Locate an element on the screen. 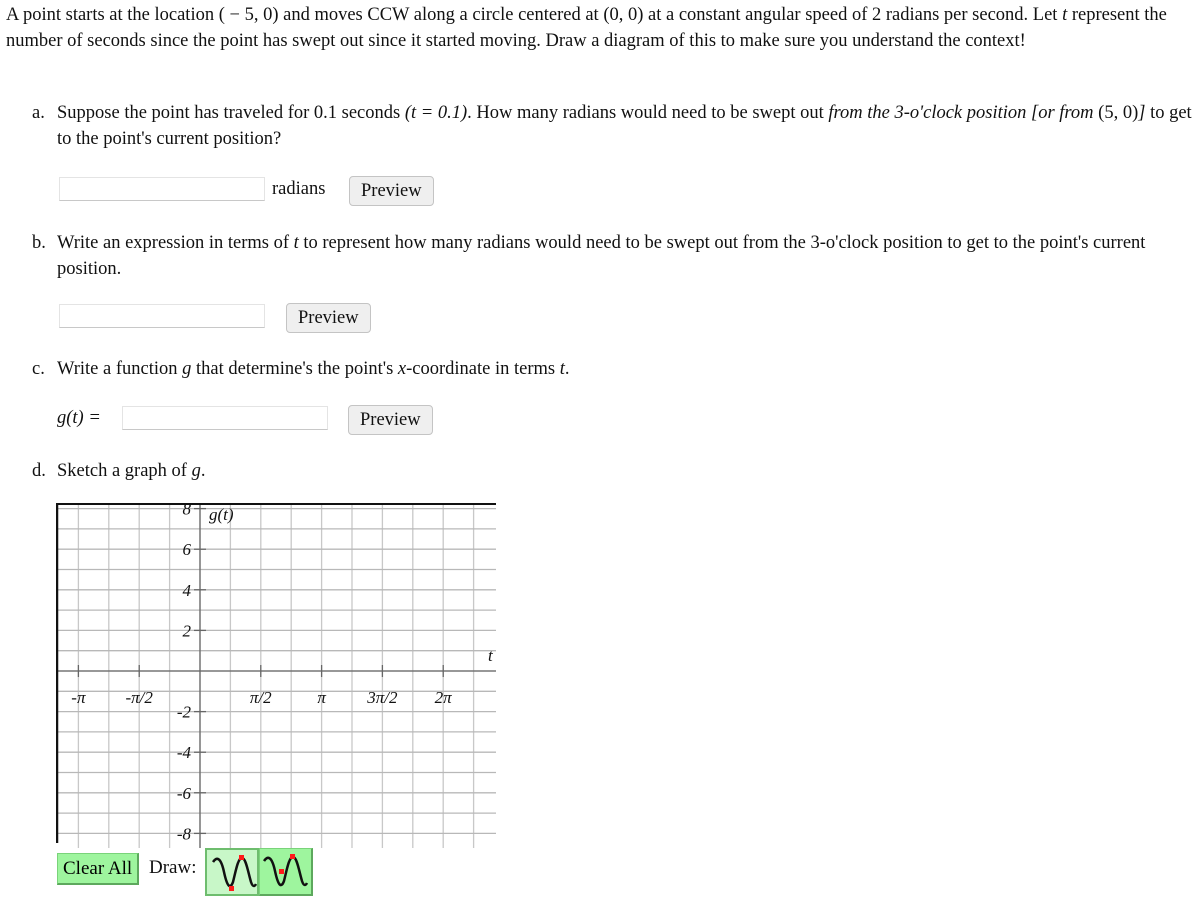  y-tick-label: 6 is located at coordinates (187, 549).